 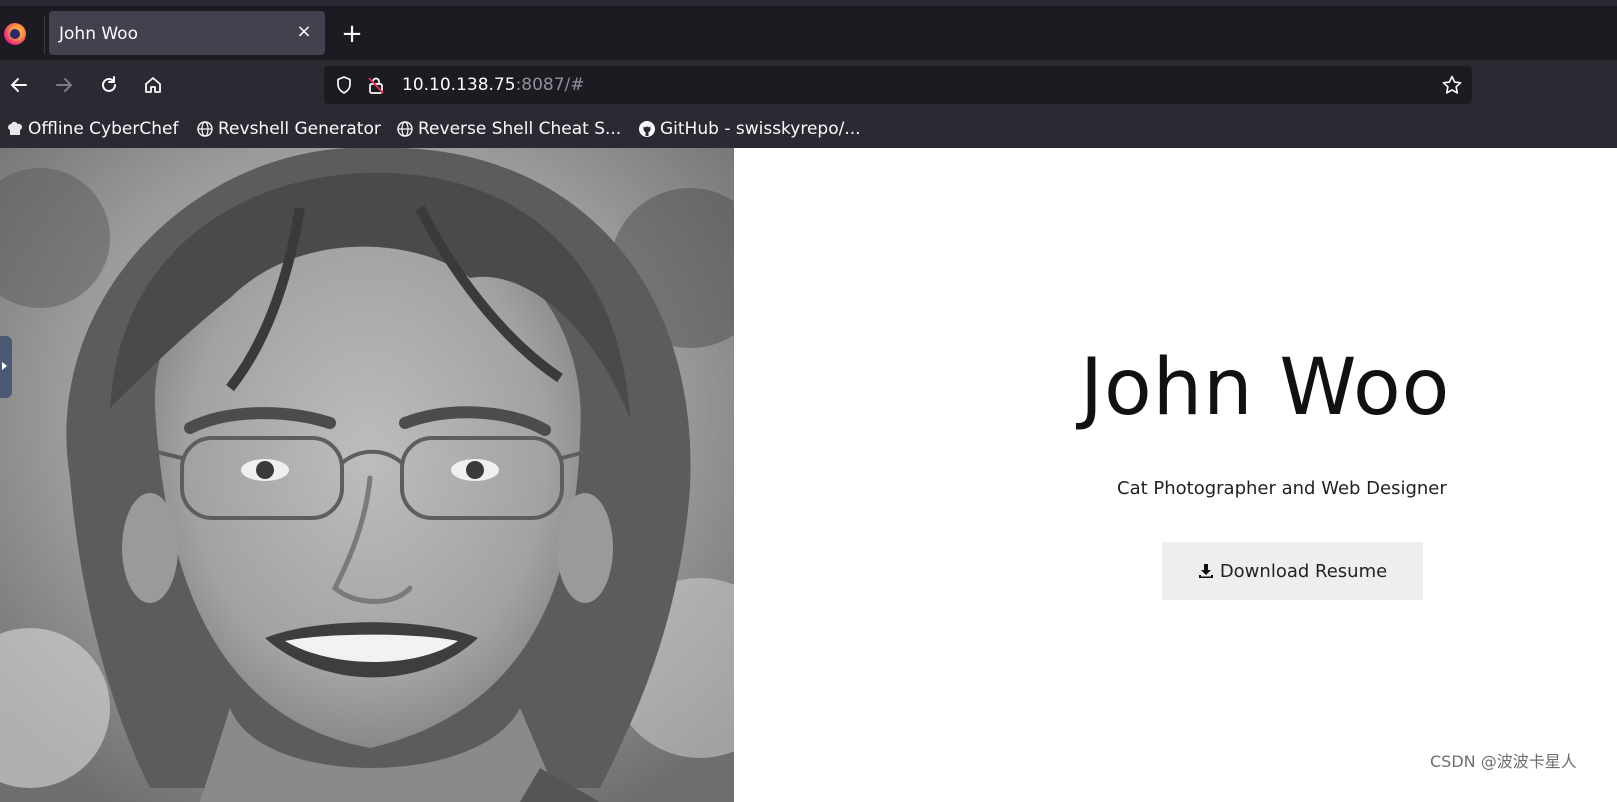 I want to click on home-icon, so click(x=153, y=85).